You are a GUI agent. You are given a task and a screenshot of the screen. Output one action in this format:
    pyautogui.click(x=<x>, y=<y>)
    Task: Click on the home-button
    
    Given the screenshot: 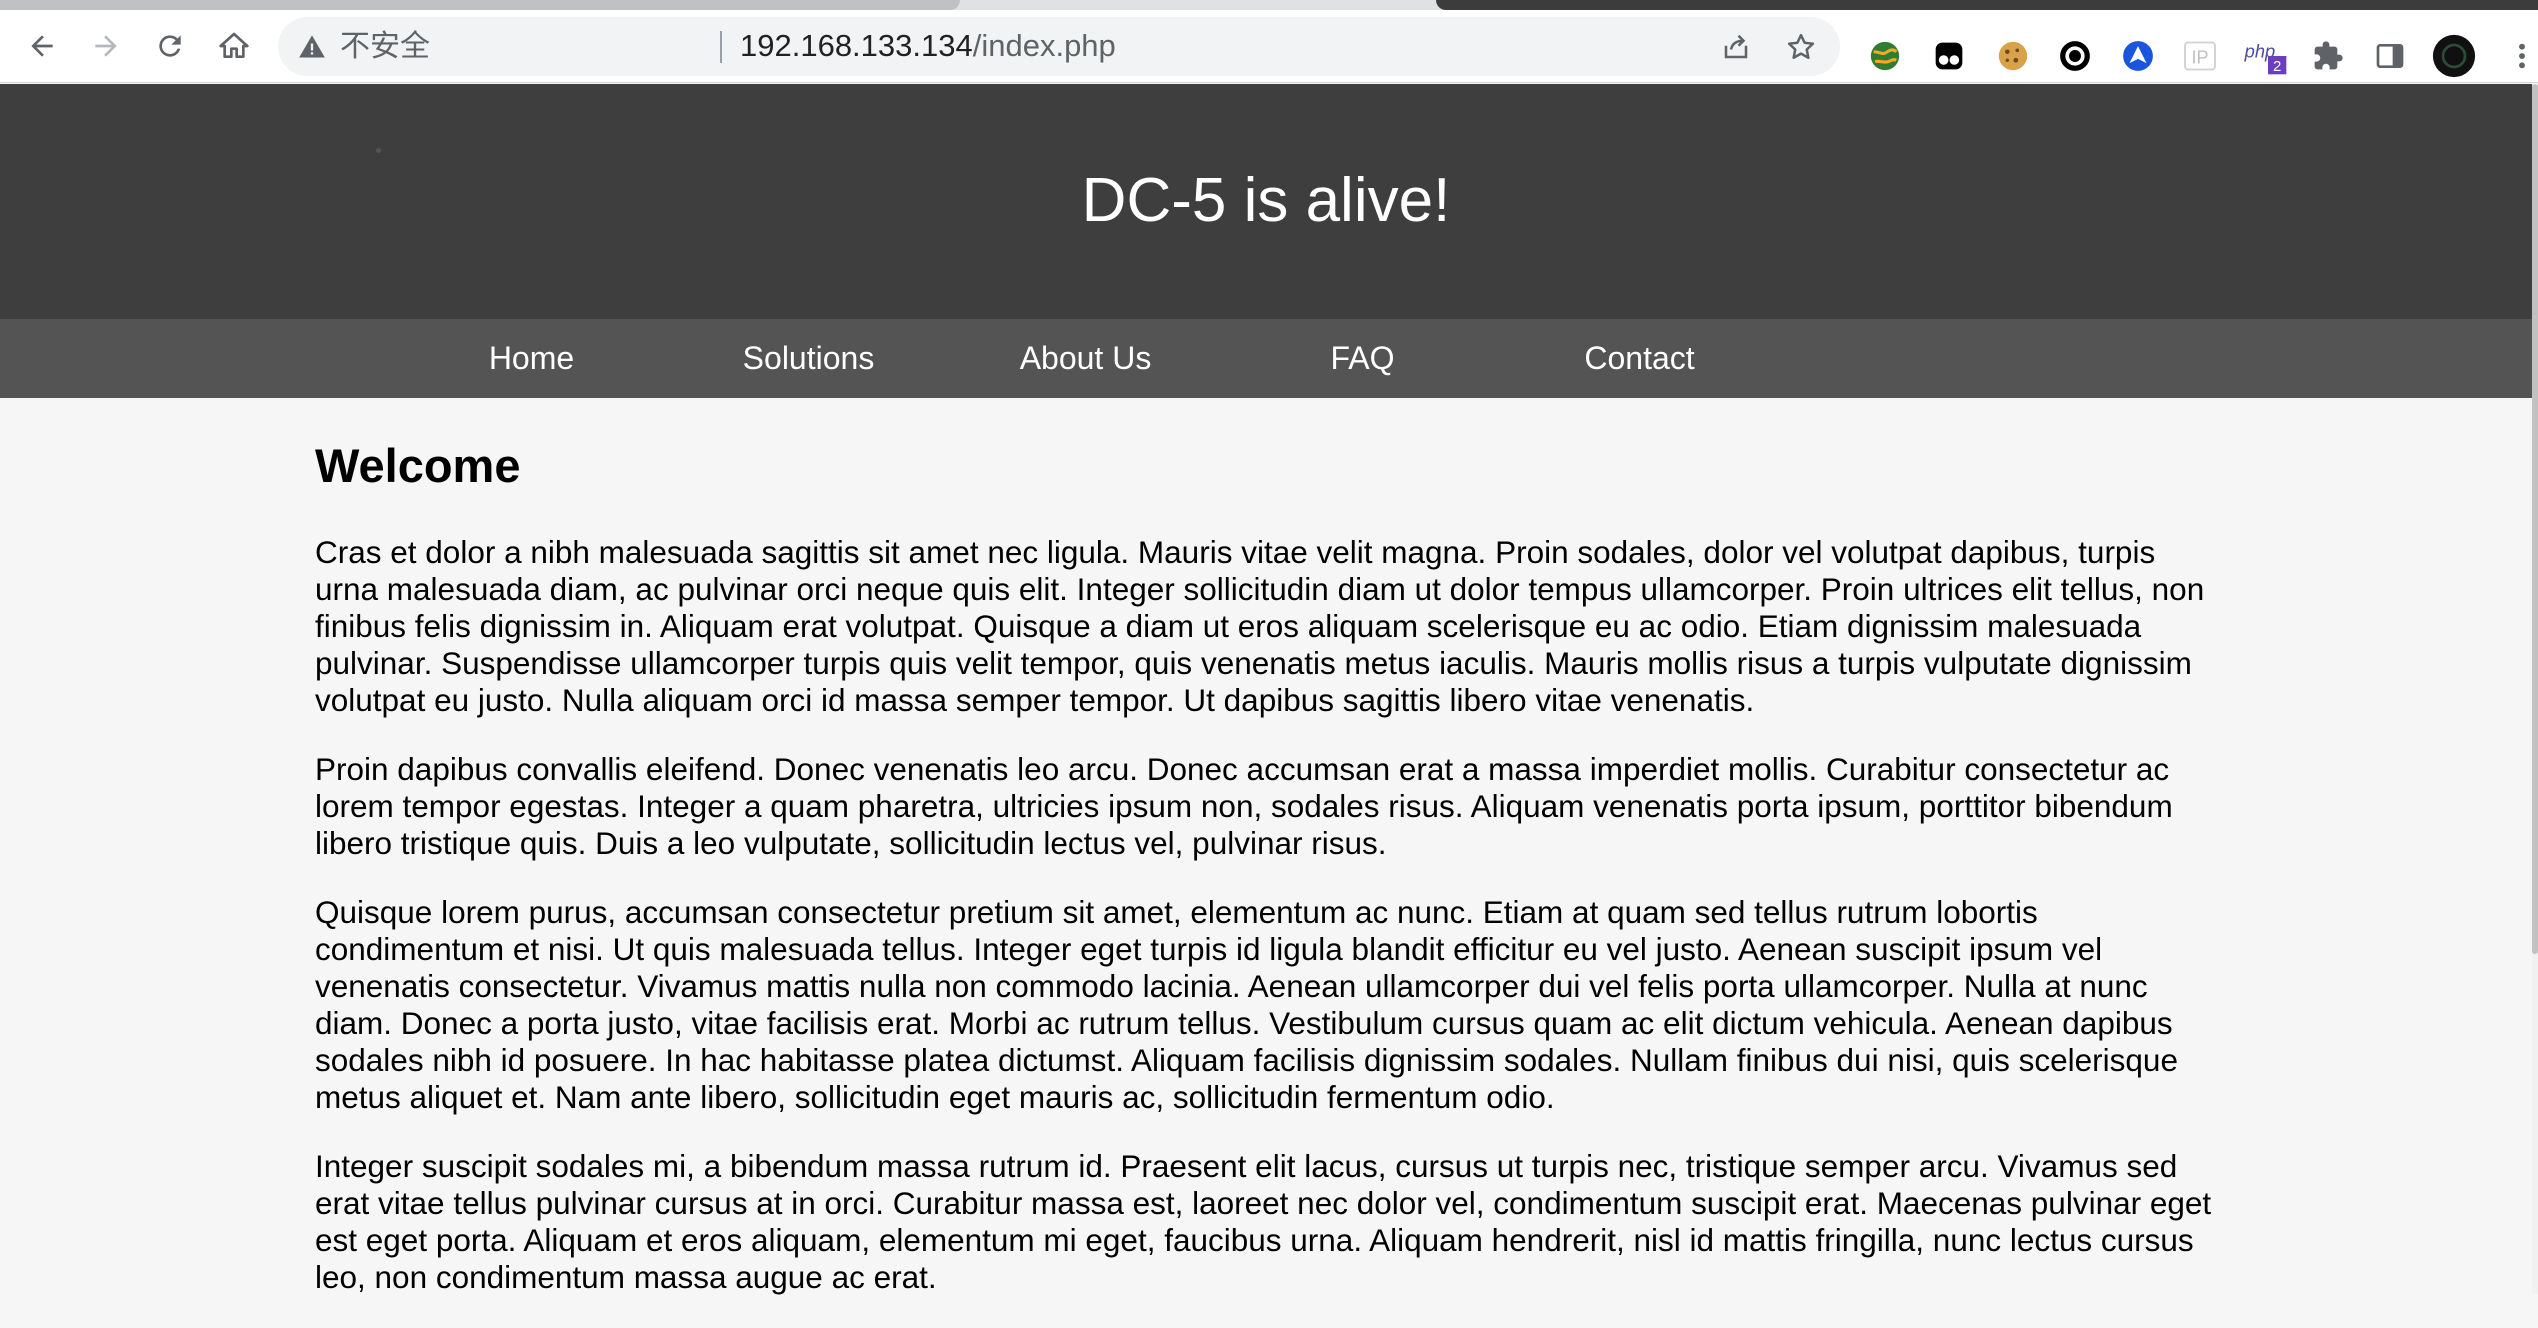 What is the action you would take?
    pyautogui.click(x=234, y=46)
    